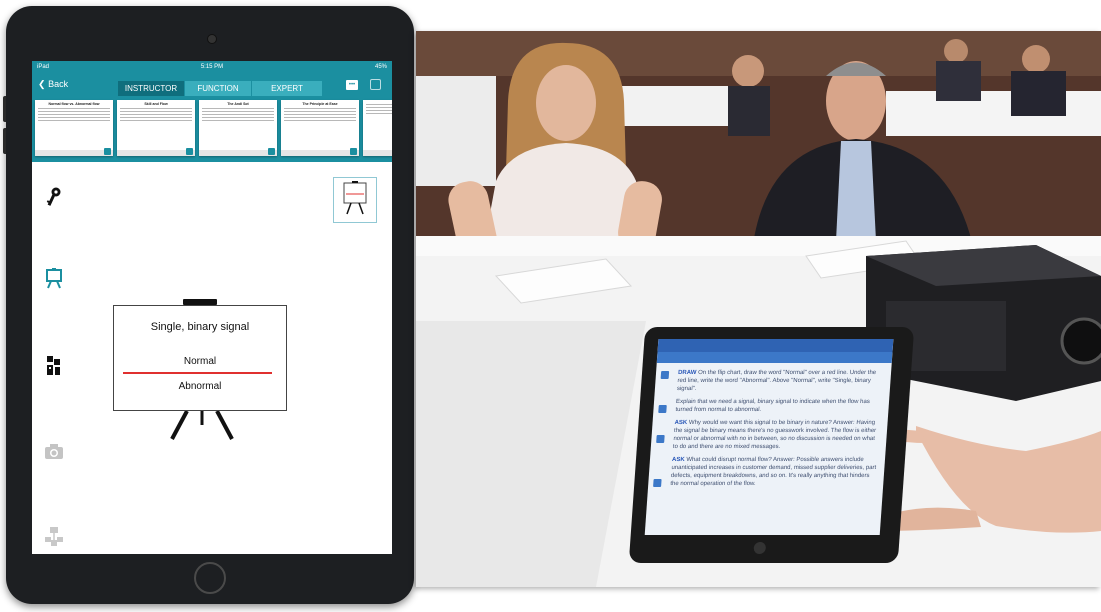 The width and height of the screenshot is (1101, 612). What do you see at coordinates (4, 141) in the screenshot?
I see `volume-down-button` at bounding box center [4, 141].